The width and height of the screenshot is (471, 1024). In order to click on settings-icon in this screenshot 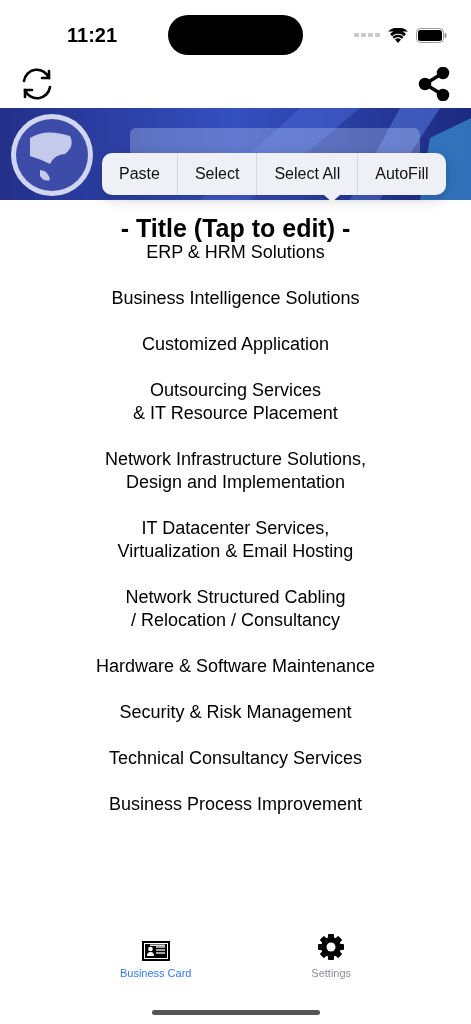, I will do `click(331, 947)`.